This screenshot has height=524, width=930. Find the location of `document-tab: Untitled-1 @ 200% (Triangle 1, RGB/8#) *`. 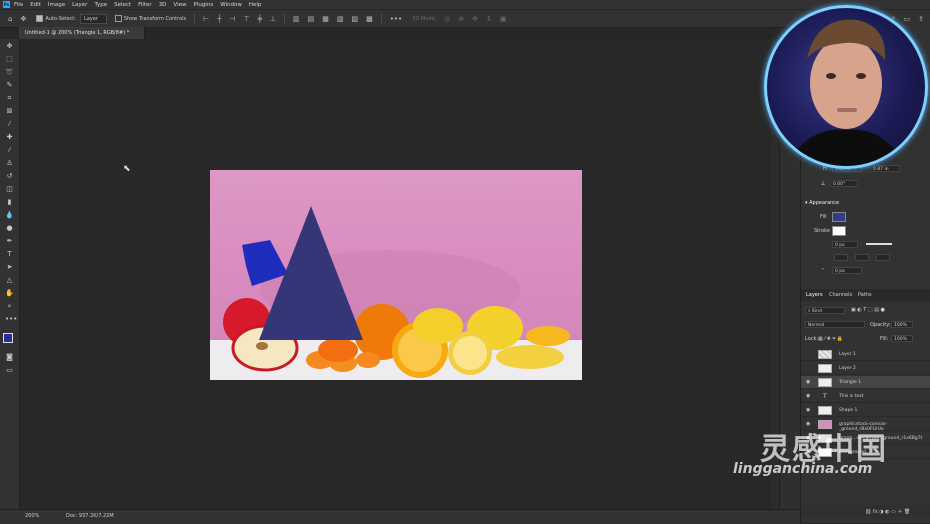

document-tab: Untitled-1 @ 200% (Triangle 1, RGB/8#) * is located at coordinates (82, 33).